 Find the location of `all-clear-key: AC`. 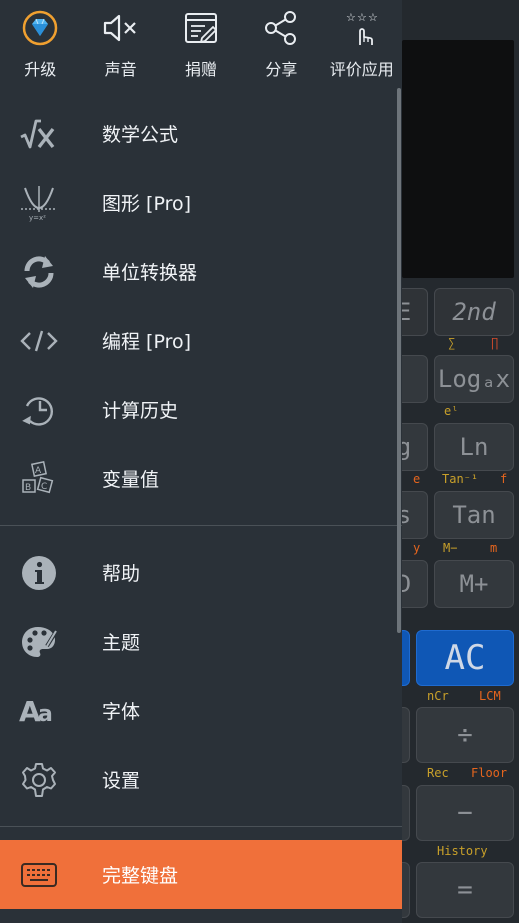

all-clear-key: AC is located at coordinates (465, 658).